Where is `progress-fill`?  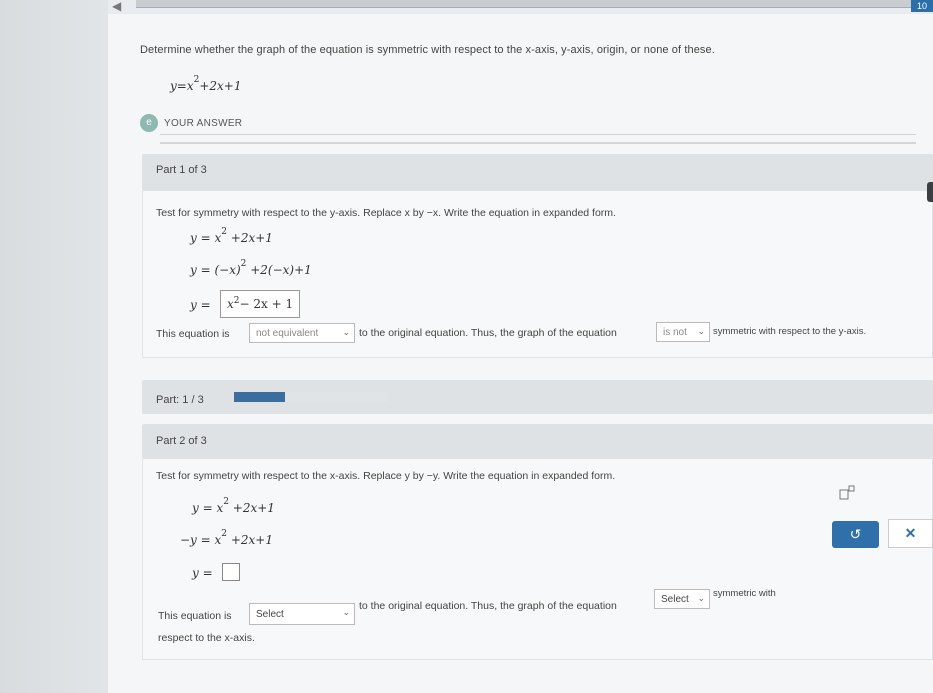 progress-fill is located at coordinates (259, 397).